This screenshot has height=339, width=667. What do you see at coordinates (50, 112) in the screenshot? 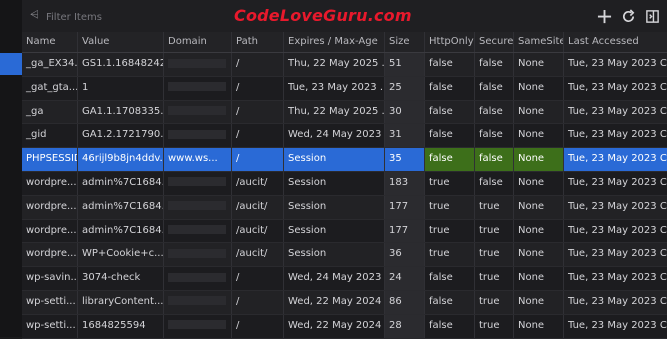
I see `cell-name: _ga` at bounding box center [50, 112].